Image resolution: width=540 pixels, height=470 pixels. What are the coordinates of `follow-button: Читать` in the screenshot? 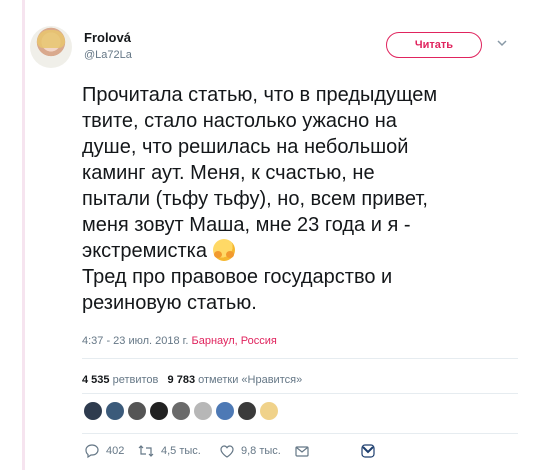 It's located at (434, 45).